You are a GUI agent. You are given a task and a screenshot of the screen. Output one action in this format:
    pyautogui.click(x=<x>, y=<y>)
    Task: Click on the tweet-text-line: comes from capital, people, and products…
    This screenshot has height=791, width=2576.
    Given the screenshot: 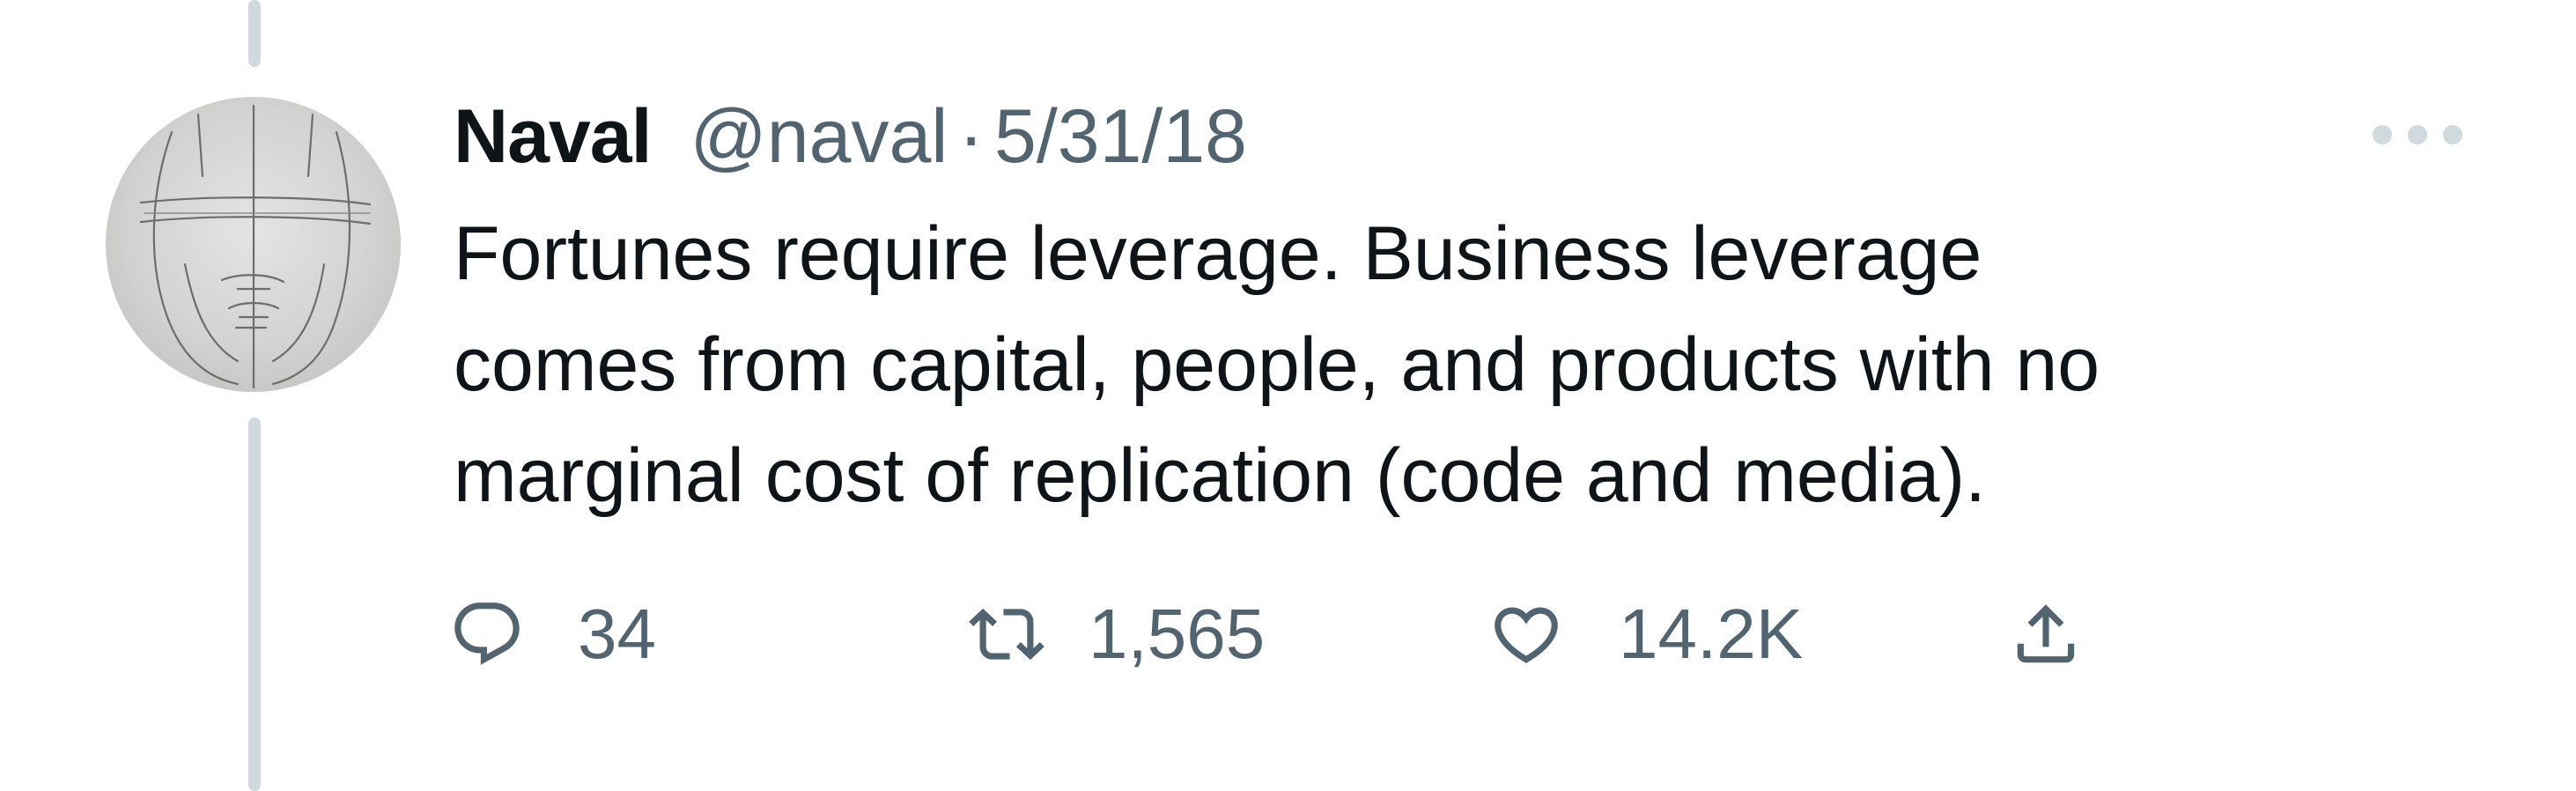 What is the action you would take?
    pyautogui.click(x=1277, y=364)
    